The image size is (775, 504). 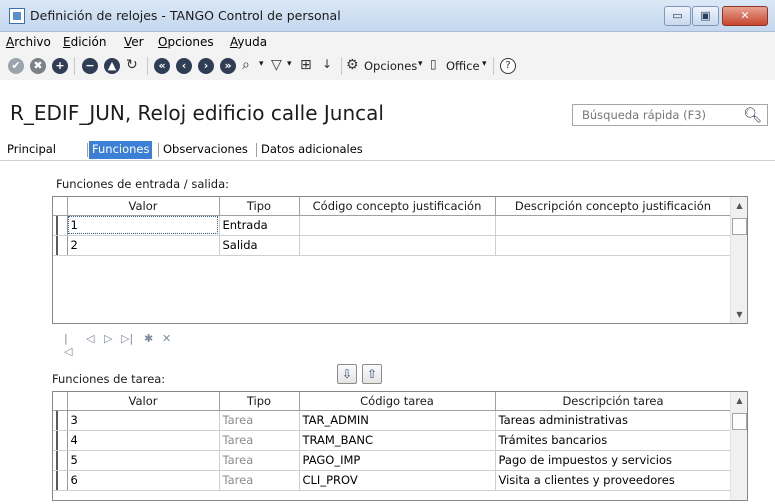 I want to click on search-dropdown-icon: ▾, so click(x=261, y=64).